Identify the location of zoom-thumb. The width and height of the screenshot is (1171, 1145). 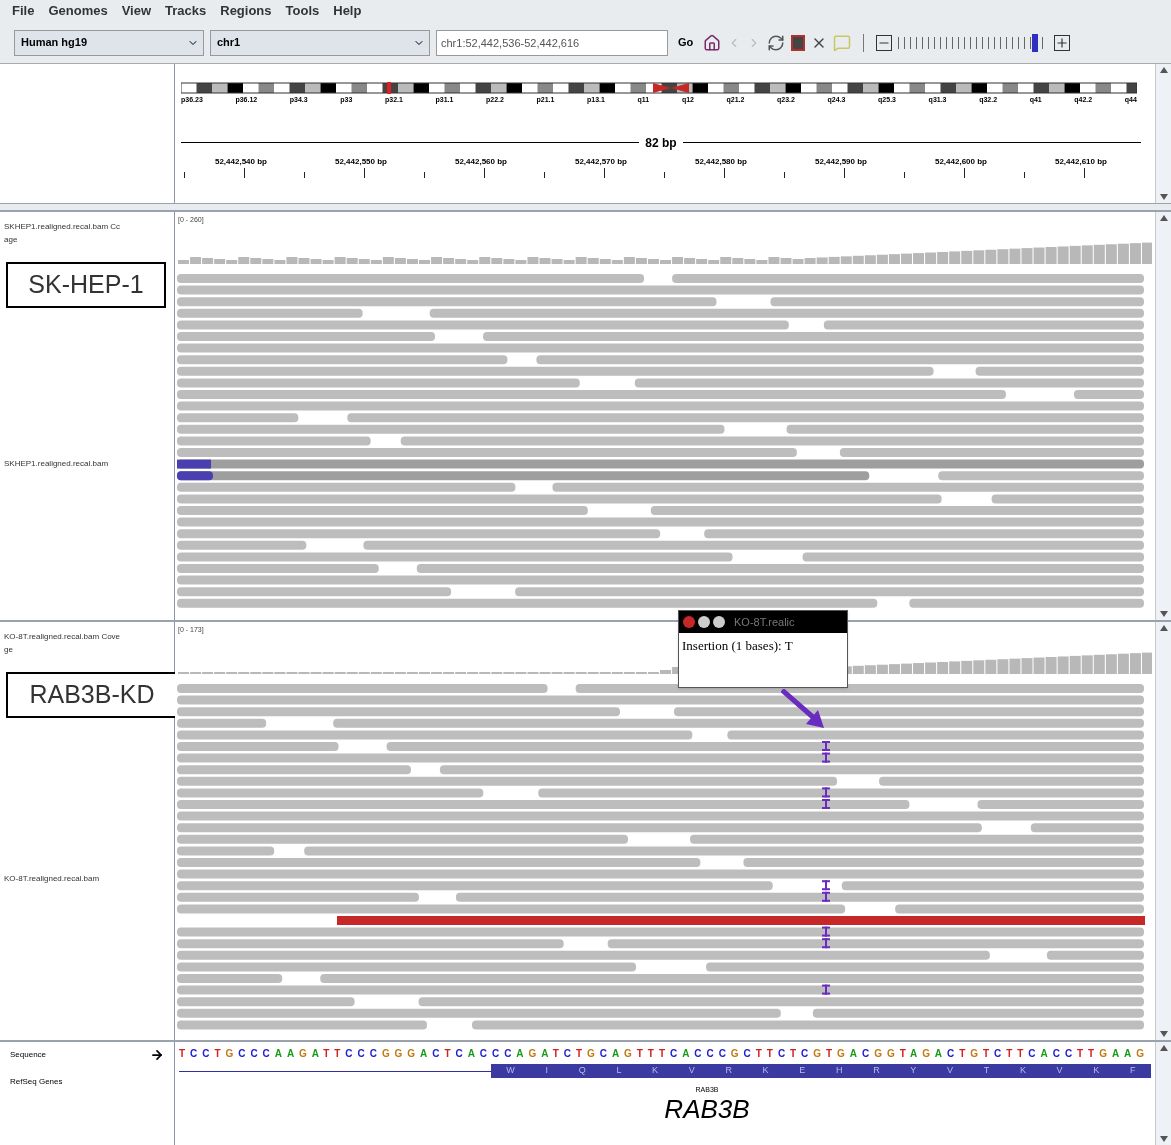
(1035, 42).